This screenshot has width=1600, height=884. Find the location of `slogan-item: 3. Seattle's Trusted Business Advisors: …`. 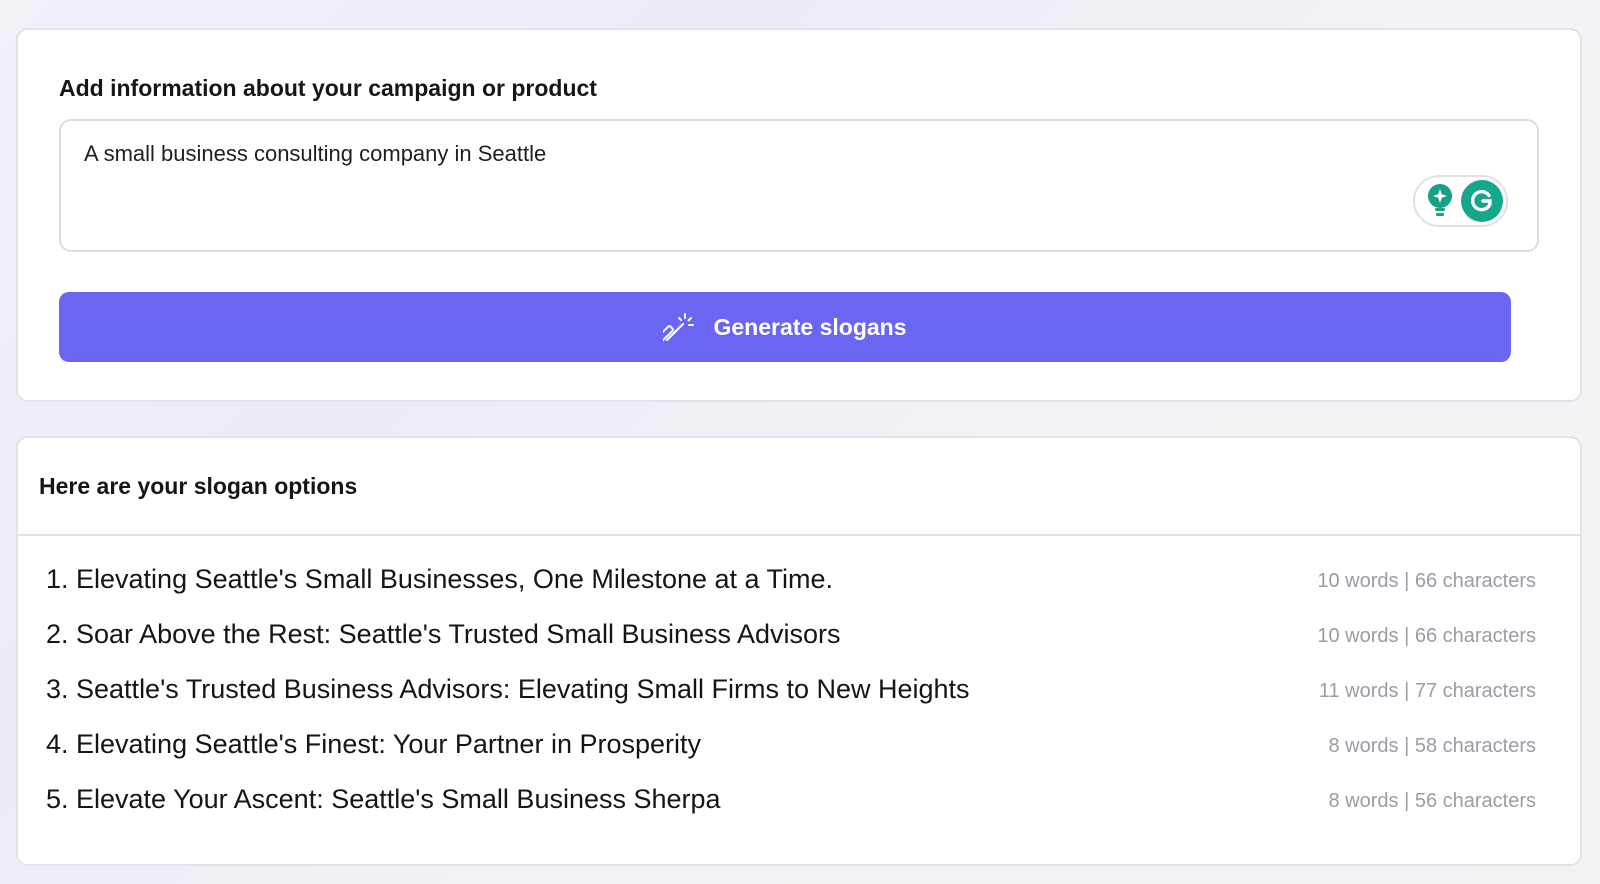

slogan-item: 3. Seattle's Trusted Business Advisors: … is located at coordinates (799, 693).